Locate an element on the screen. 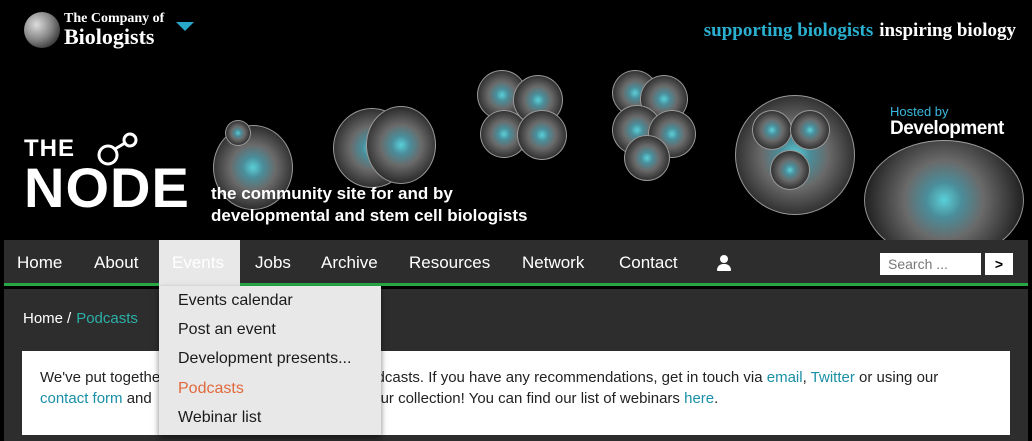  nav-item-archive: Archive is located at coordinates (349, 263).